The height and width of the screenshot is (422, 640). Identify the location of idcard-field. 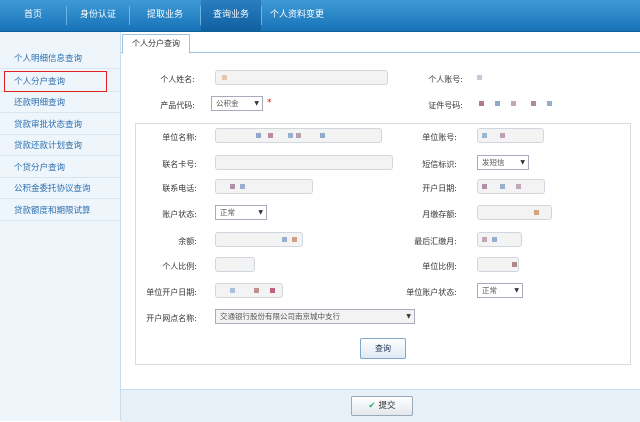
(519, 103).